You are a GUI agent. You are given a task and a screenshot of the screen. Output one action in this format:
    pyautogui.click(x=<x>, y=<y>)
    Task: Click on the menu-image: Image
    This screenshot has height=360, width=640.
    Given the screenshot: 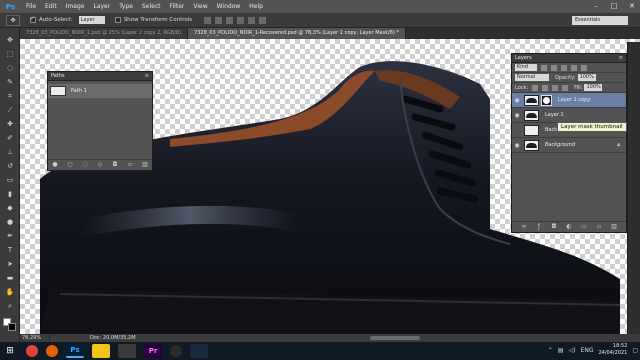 What is the action you would take?
    pyautogui.click(x=75, y=6)
    